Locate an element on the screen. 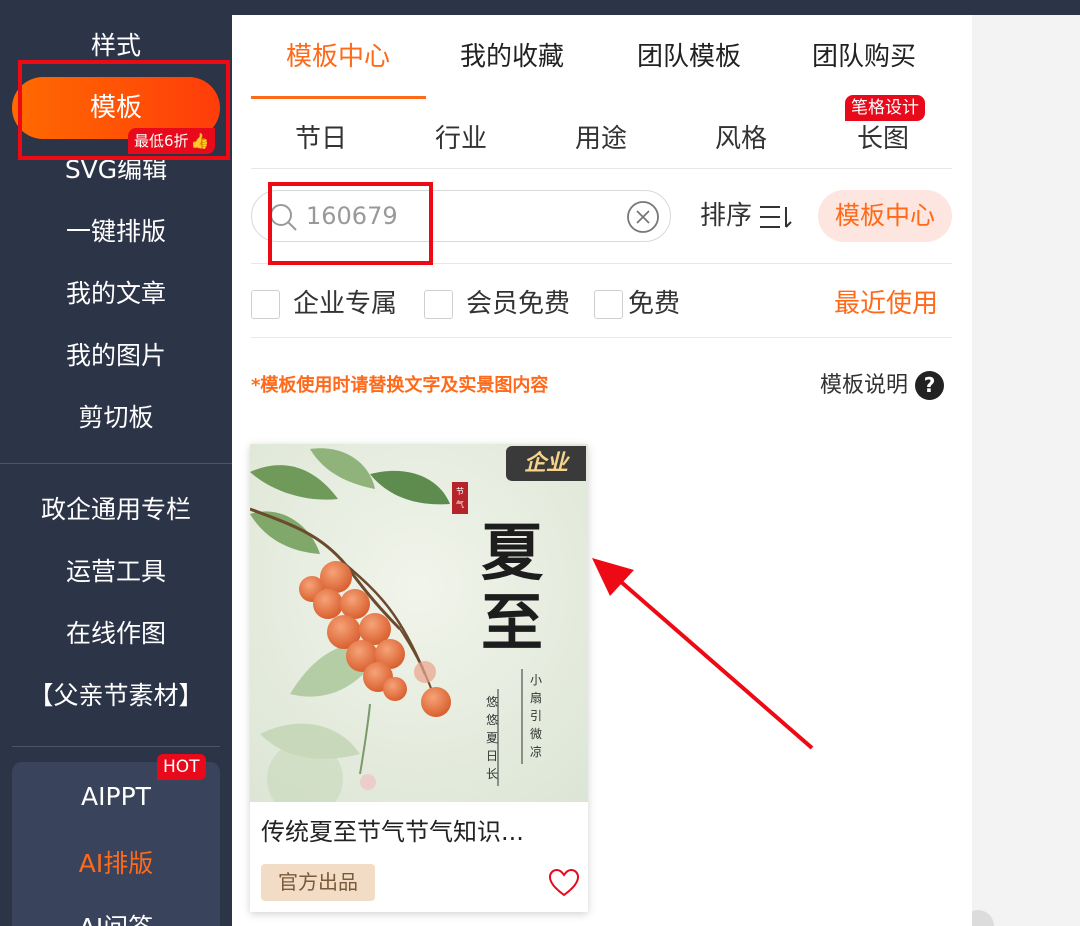 Image resolution: width=1080 pixels, height=926 pixels. top-strip is located at coordinates (656, 7).